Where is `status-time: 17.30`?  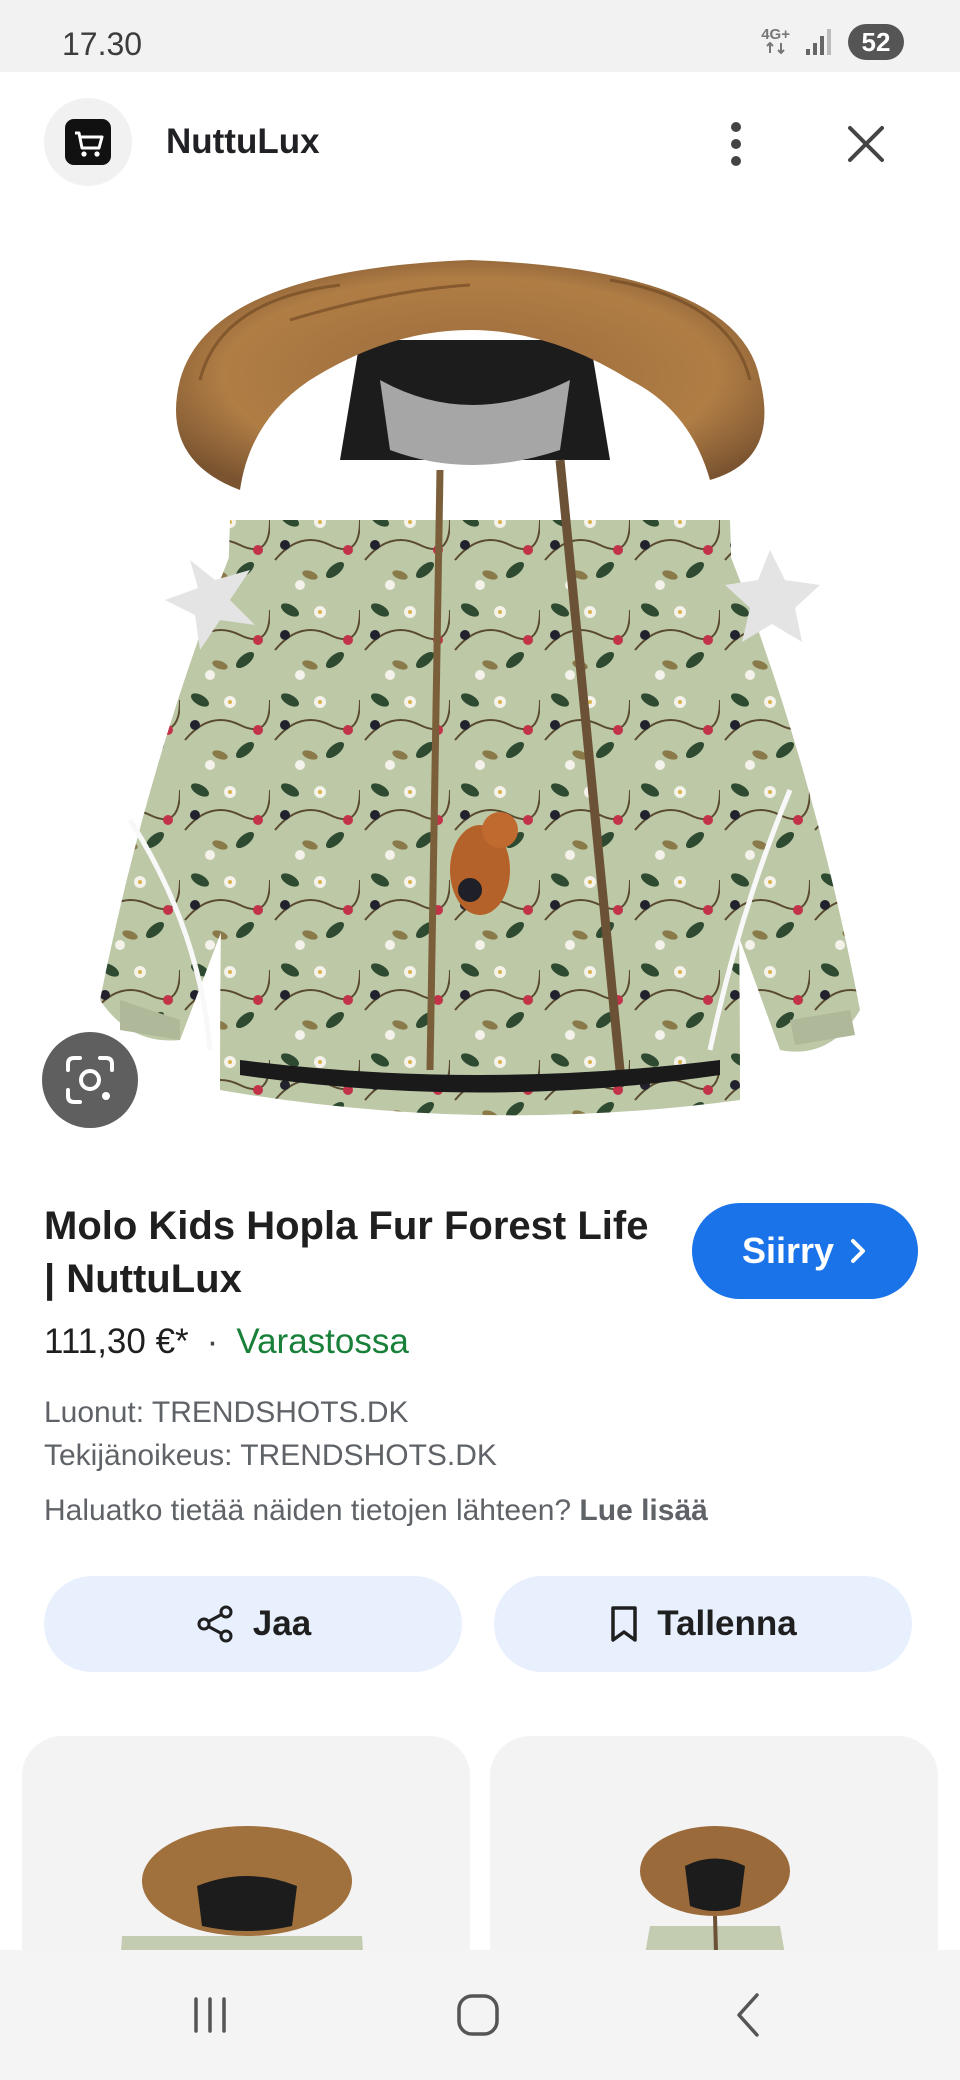
status-time: 17.30 is located at coordinates (102, 44).